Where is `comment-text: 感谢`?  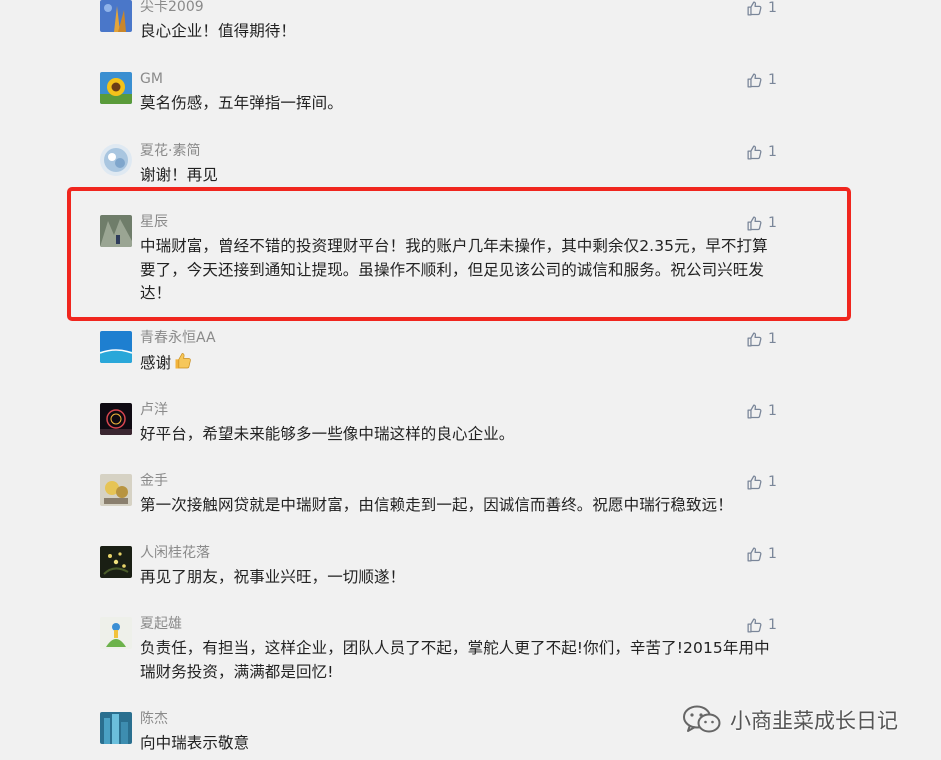 comment-text: 感谢 is located at coordinates (458, 365).